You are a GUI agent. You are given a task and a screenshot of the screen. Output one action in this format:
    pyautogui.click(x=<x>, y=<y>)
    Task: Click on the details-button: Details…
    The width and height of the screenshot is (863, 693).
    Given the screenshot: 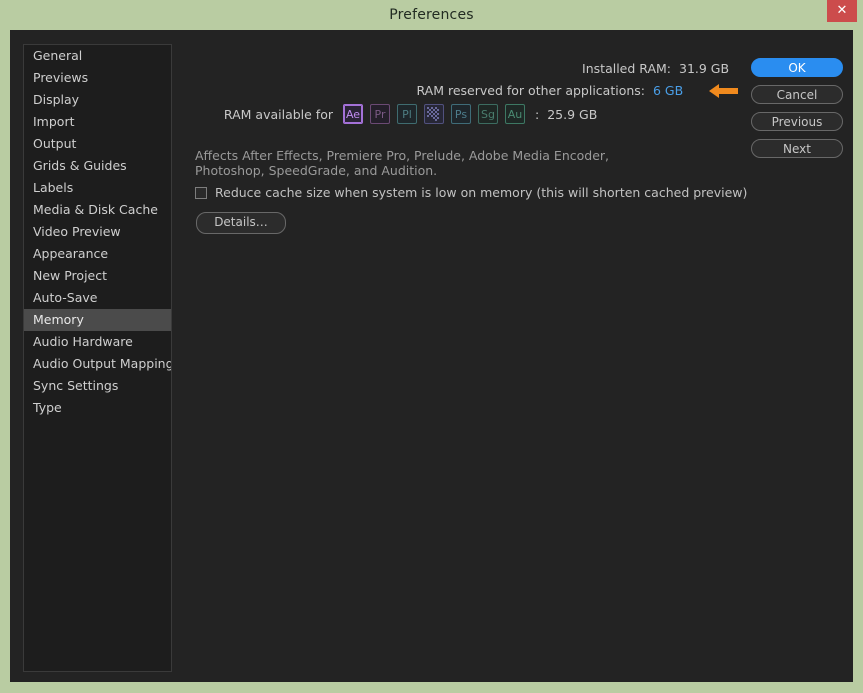 What is the action you would take?
    pyautogui.click(x=241, y=223)
    